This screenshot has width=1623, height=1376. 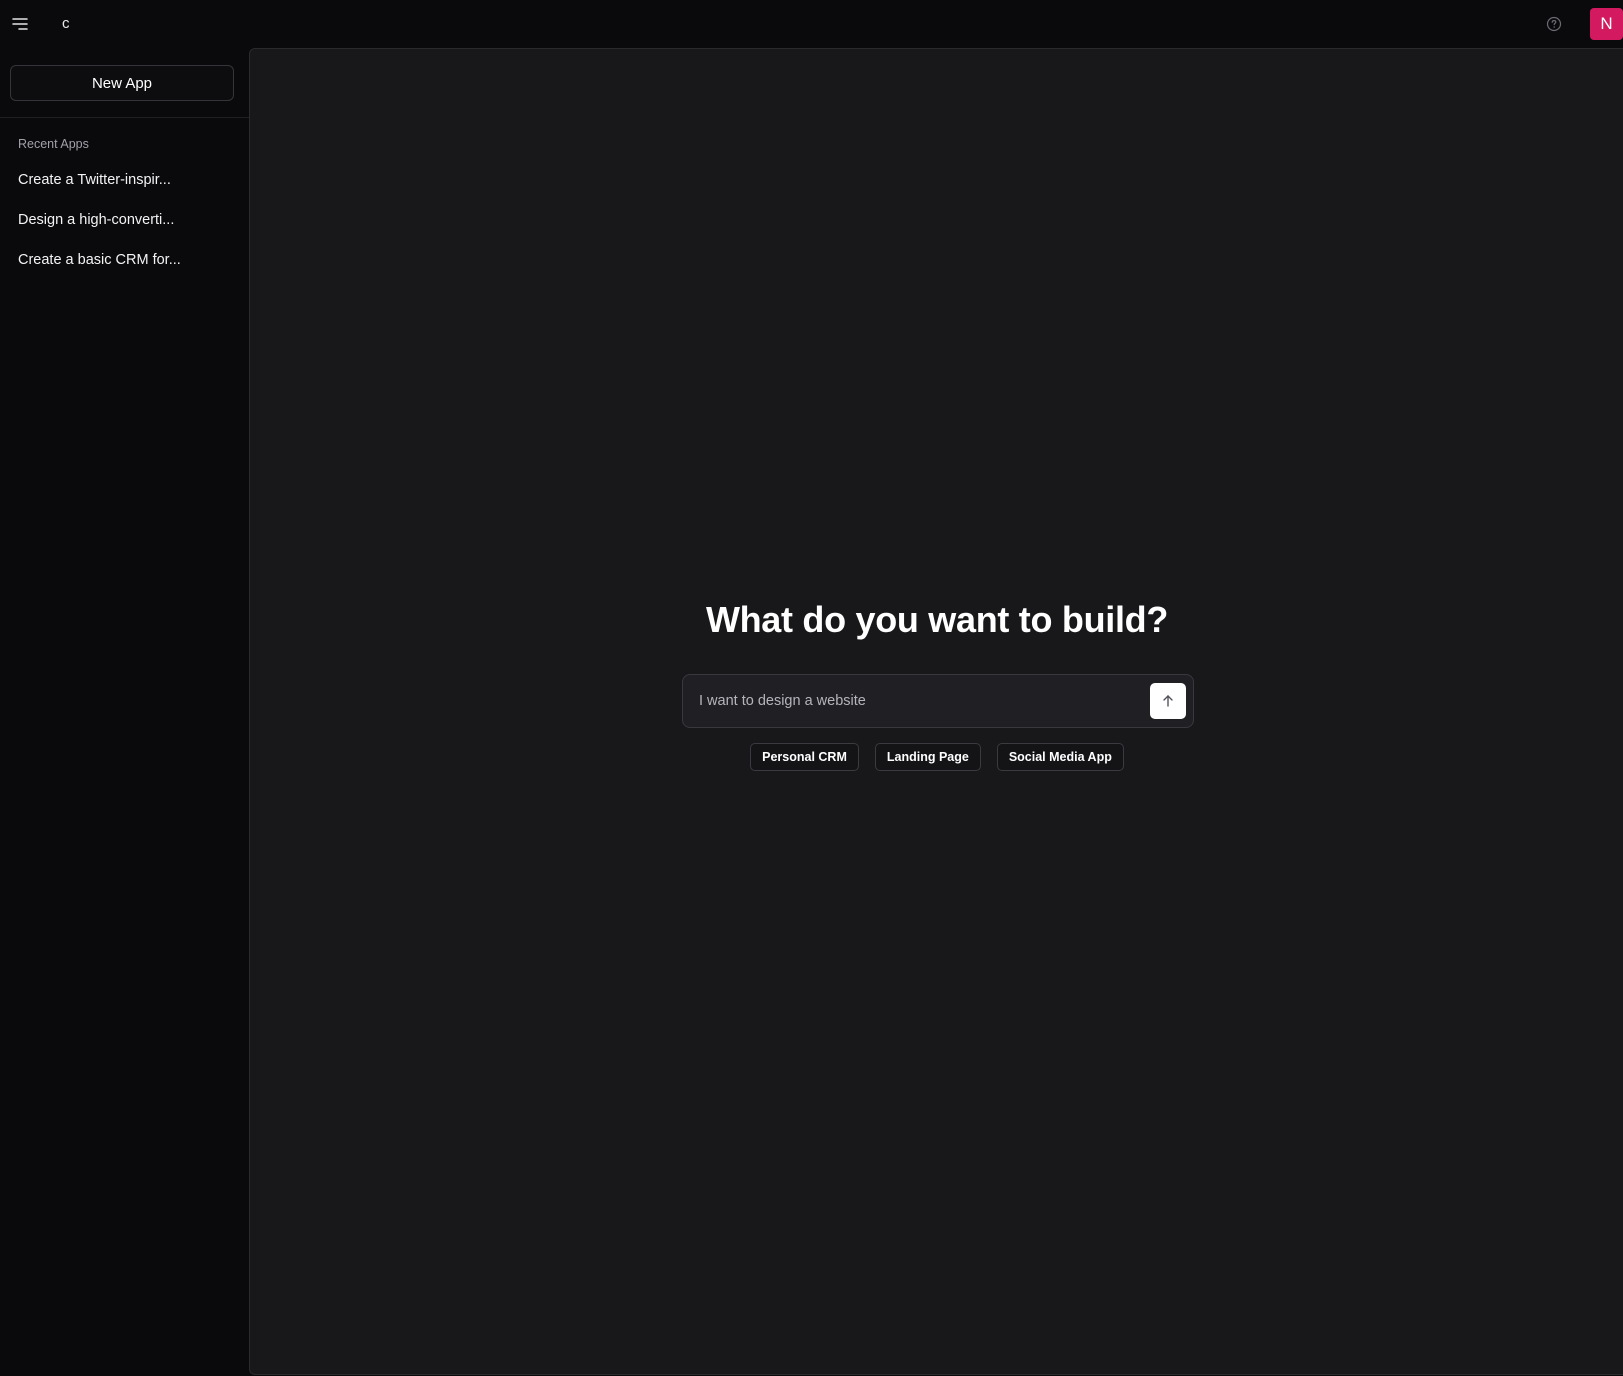 I want to click on top-bar: c N, so click(x=811, y=24).